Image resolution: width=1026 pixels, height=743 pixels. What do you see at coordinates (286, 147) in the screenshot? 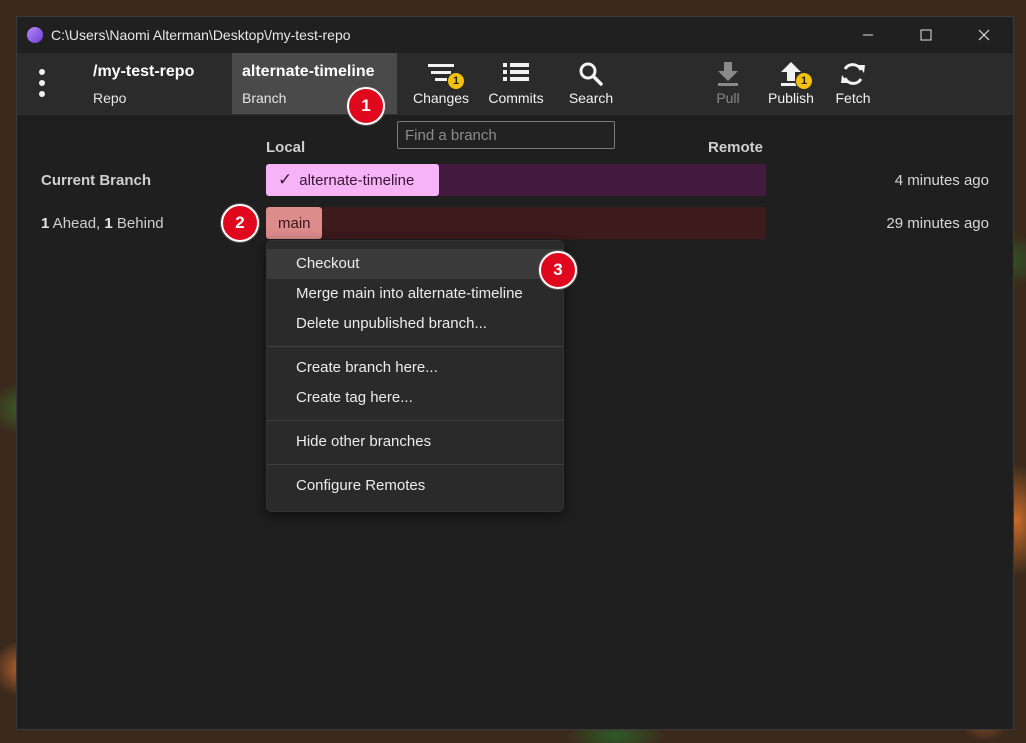
I see `local-column-header: Local` at bounding box center [286, 147].